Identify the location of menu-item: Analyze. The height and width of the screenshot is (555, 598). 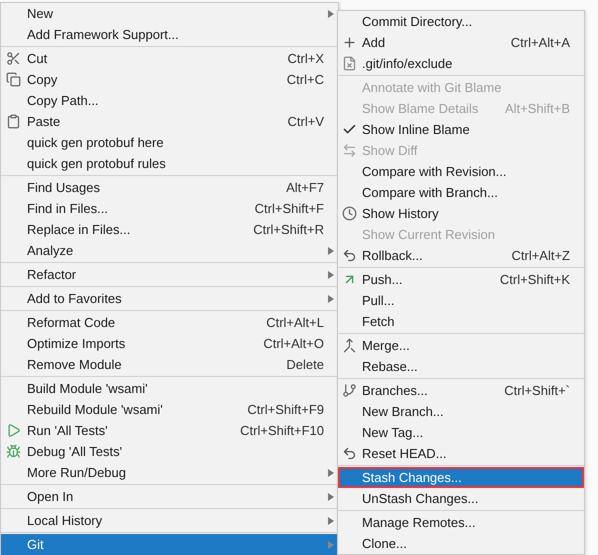
(169, 250).